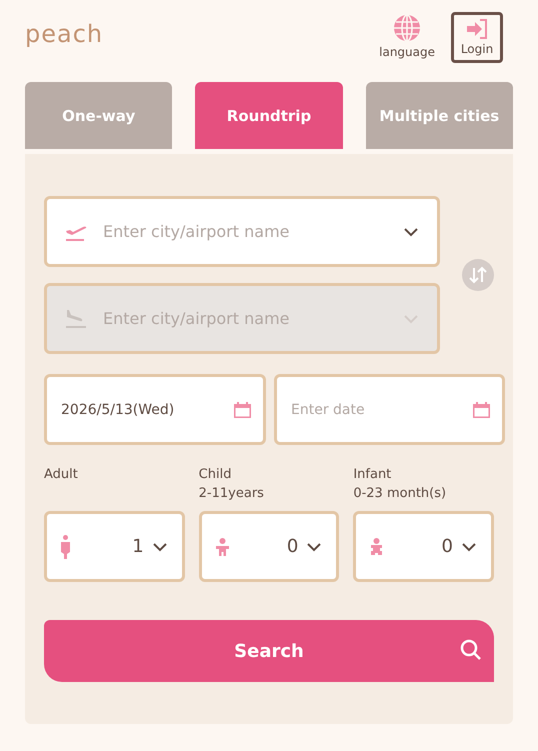  What do you see at coordinates (65, 546) in the screenshot?
I see `adult-icon` at bounding box center [65, 546].